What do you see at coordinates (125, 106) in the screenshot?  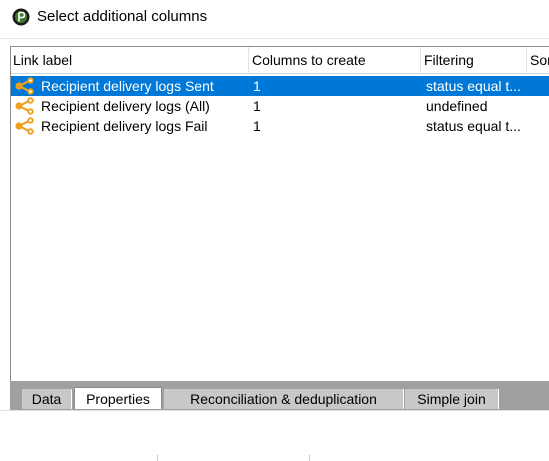 I see `row-link-label: Recipient delivery logs (All)` at bounding box center [125, 106].